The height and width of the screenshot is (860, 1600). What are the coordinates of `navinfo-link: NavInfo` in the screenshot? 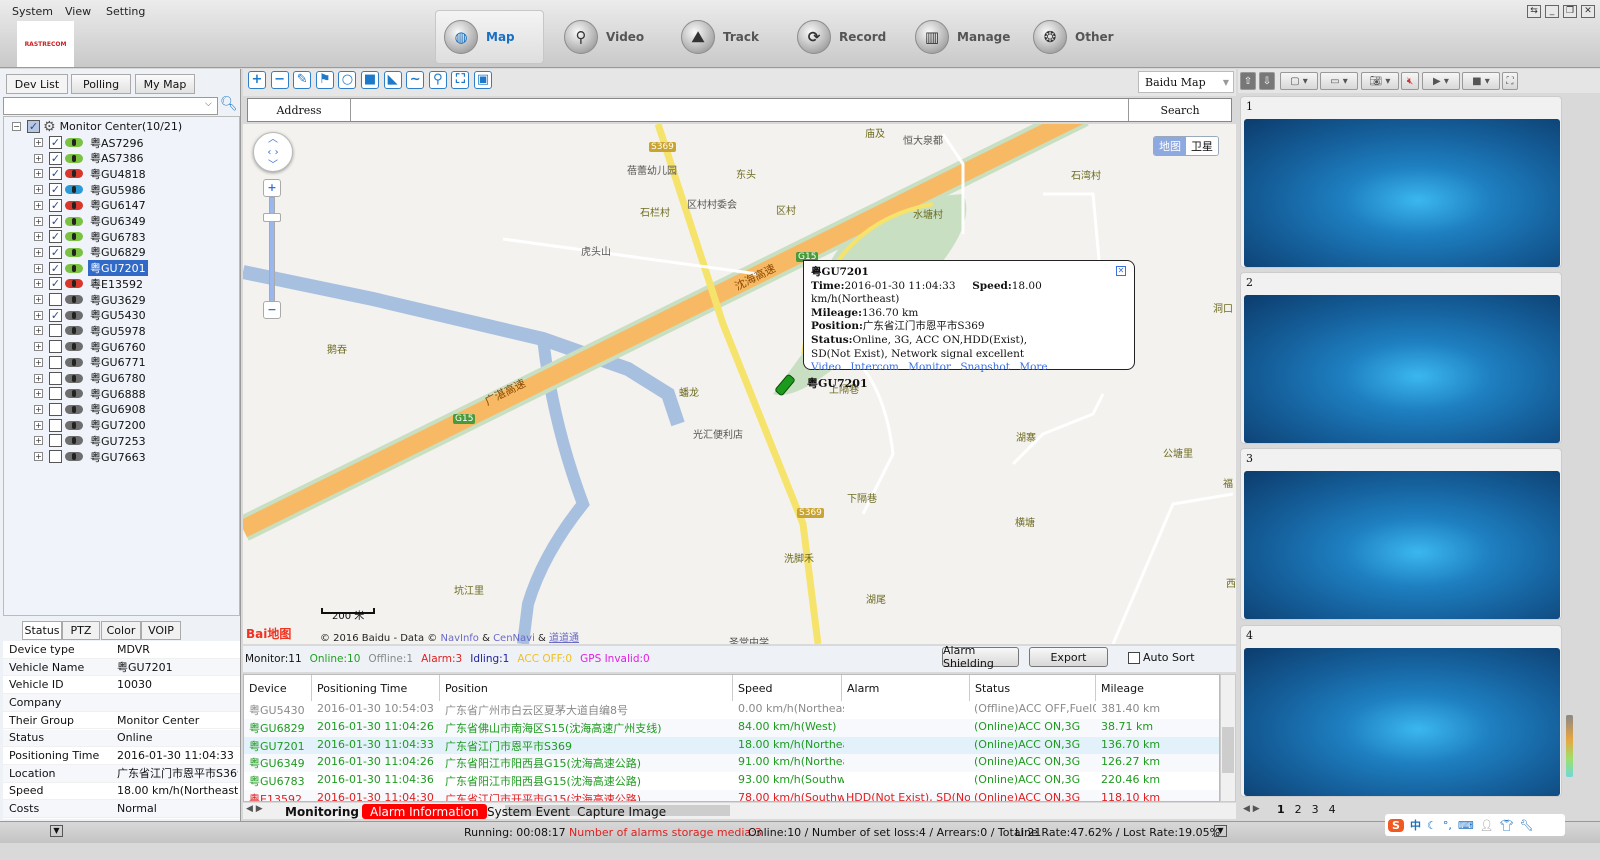 It's located at (459, 638).